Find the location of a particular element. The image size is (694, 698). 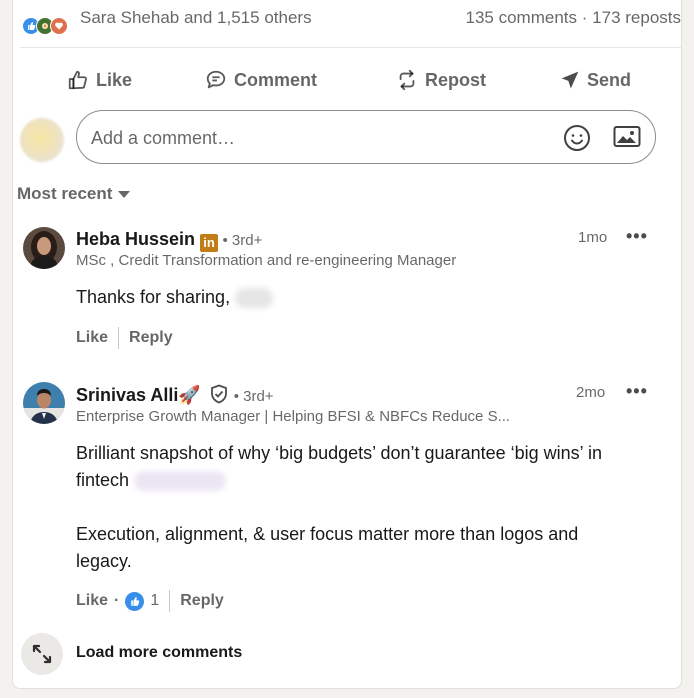

verified-shield-icon is located at coordinates (219, 394).